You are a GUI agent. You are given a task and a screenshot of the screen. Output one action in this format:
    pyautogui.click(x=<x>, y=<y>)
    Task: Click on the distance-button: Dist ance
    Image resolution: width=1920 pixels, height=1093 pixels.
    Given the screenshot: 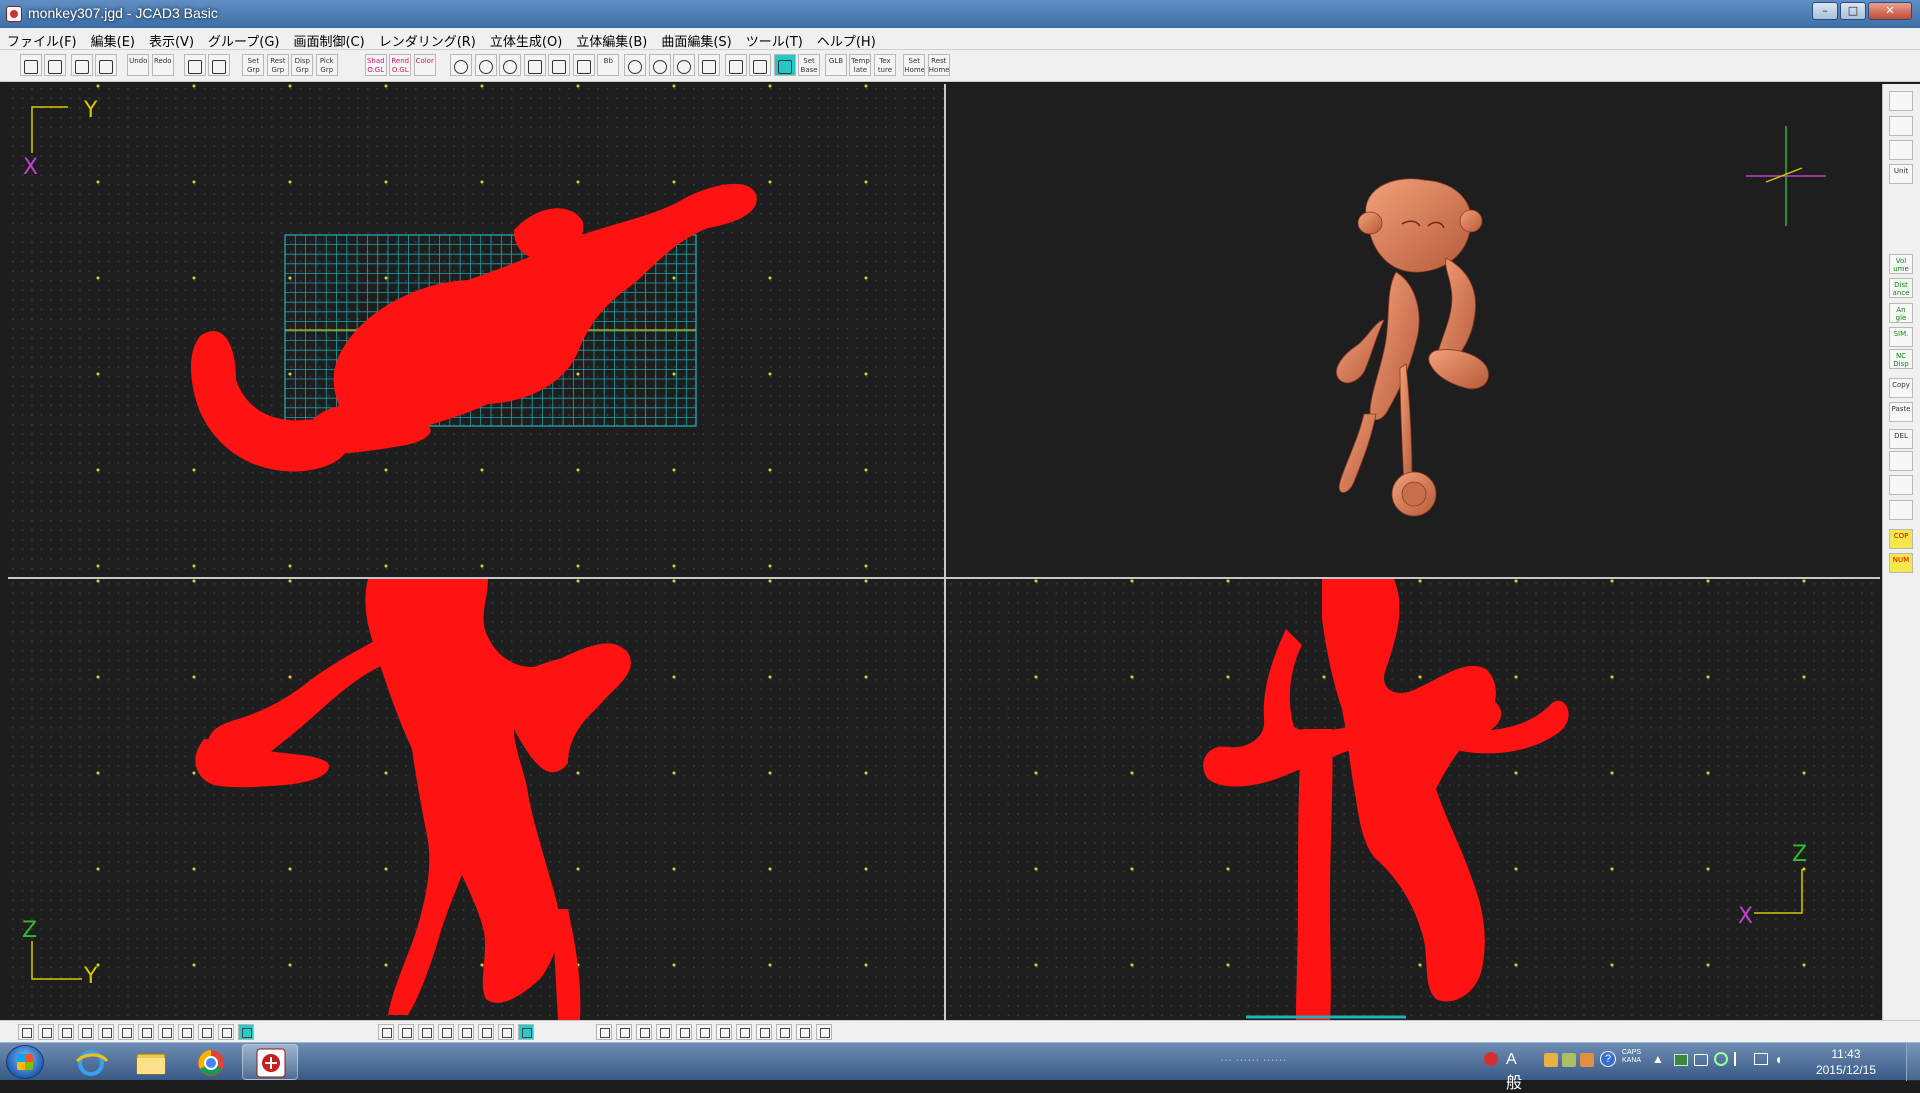 What is the action you would take?
    pyautogui.click(x=1901, y=288)
    